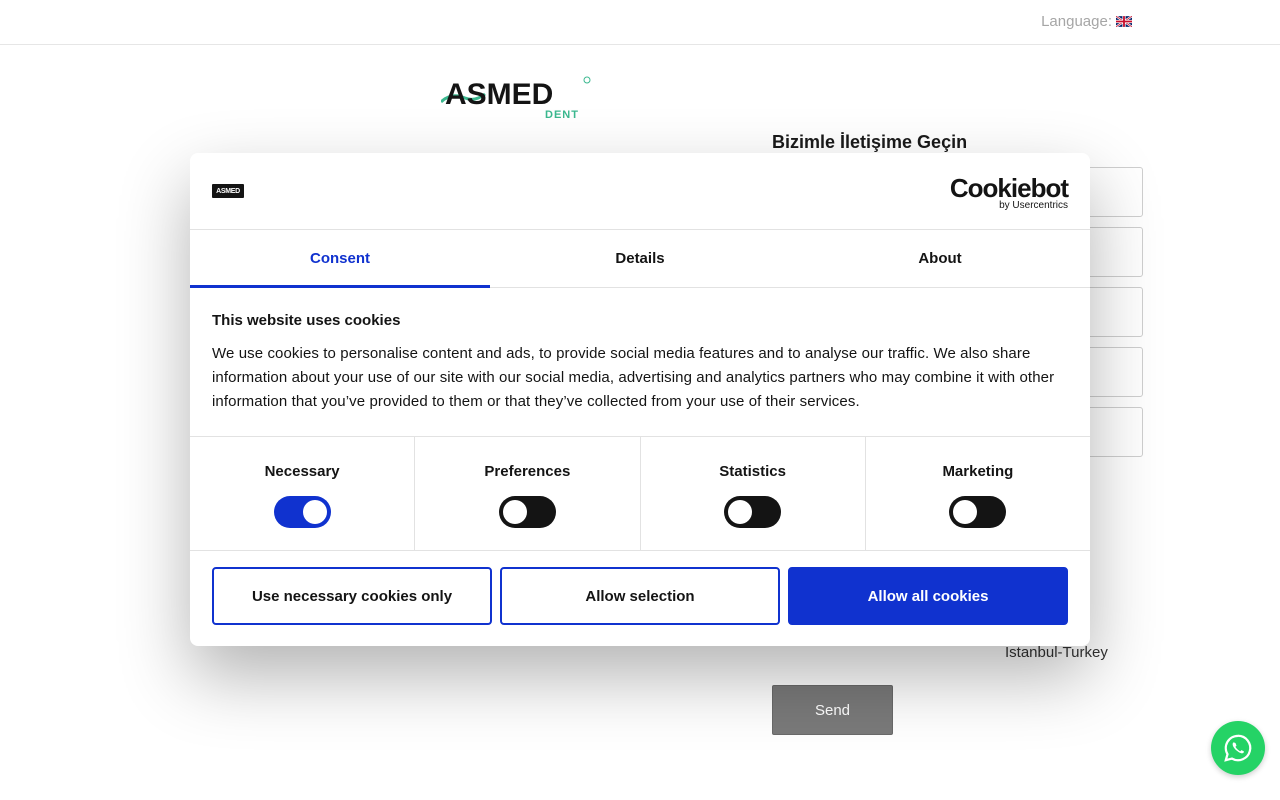 This screenshot has width=1280, height=800. I want to click on address-text: Istanbul-Turkey, so click(1056, 652).